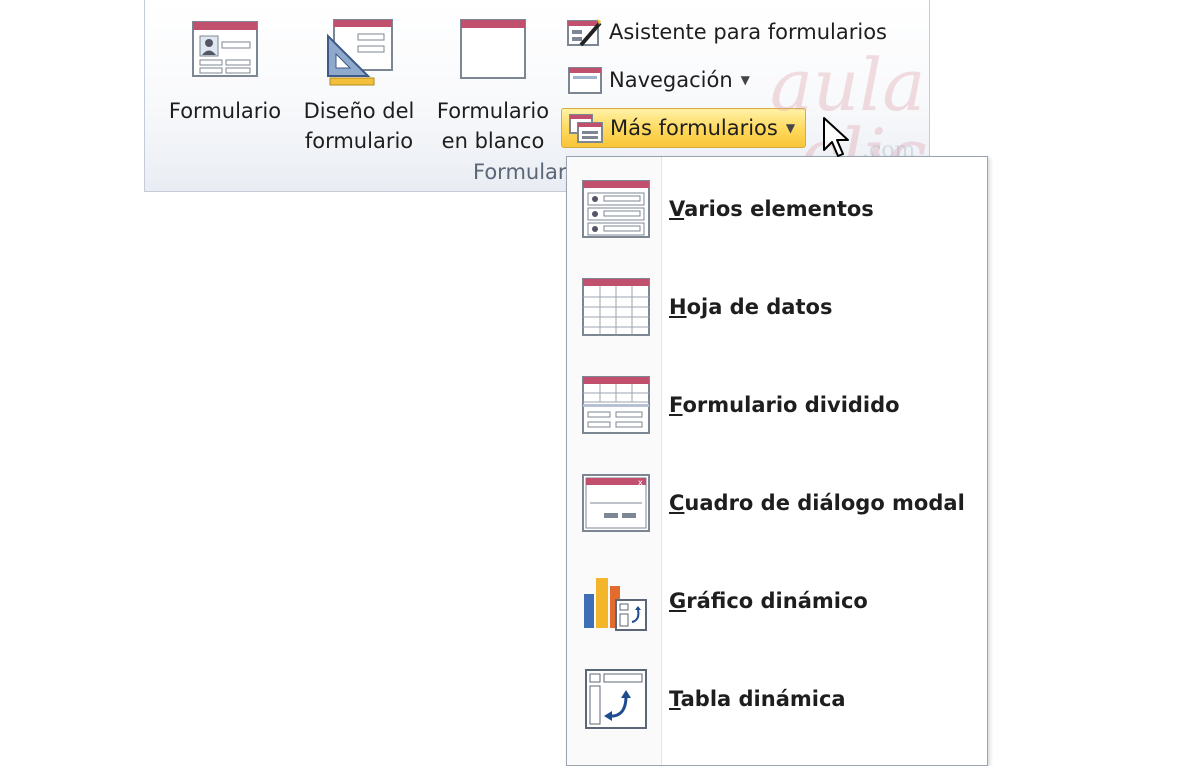 This screenshot has height=766, width=1200. What do you see at coordinates (359, 126) in the screenshot?
I see `form-design-button-label: Diseño del formulario` at bounding box center [359, 126].